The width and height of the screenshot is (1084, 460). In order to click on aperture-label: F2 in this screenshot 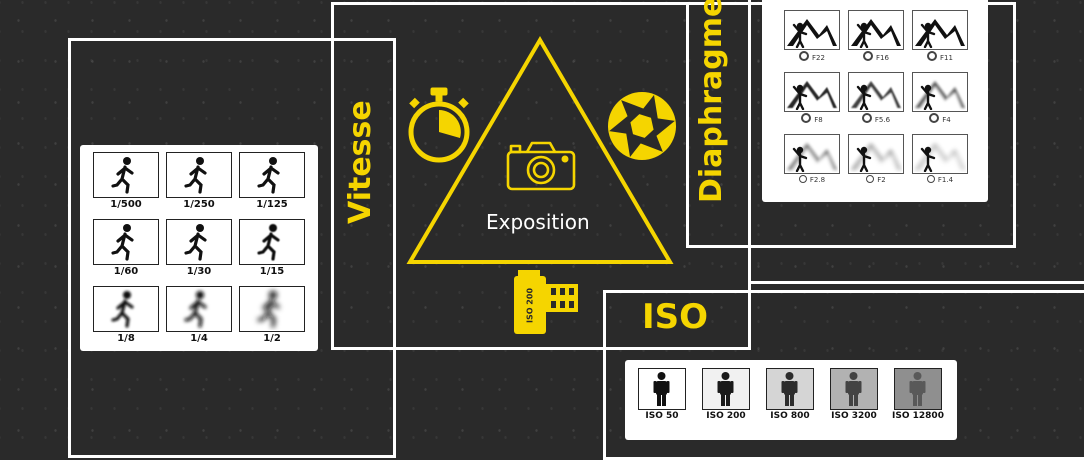, I will do `click(876, 179)`.